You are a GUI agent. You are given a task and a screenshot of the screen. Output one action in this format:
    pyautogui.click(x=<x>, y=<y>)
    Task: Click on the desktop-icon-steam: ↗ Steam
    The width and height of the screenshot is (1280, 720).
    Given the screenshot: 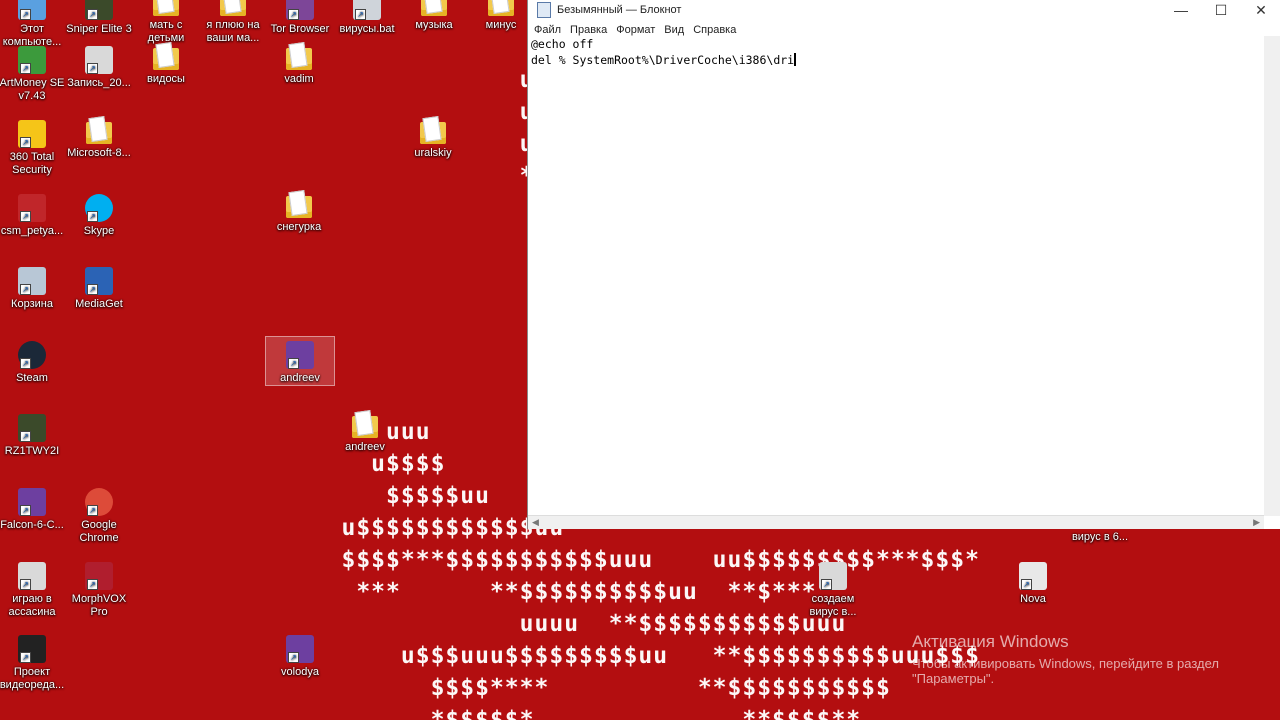 What is the action you would take?
    pyautogui.click(x=33, y=361)
    